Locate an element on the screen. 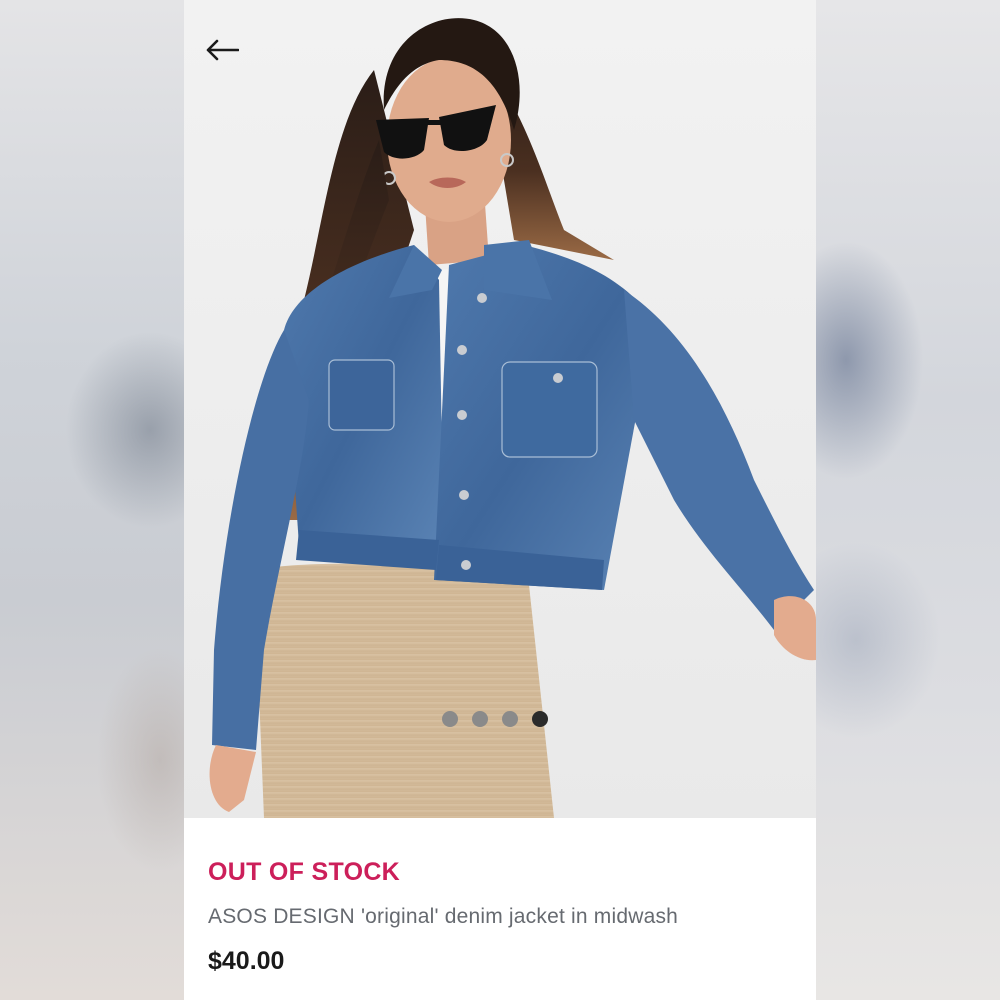 Image resolution: width=1000 pixels, height=1000 pixels. stock-status-label: OUT OF STOCK is located at coordinates (304, 872).